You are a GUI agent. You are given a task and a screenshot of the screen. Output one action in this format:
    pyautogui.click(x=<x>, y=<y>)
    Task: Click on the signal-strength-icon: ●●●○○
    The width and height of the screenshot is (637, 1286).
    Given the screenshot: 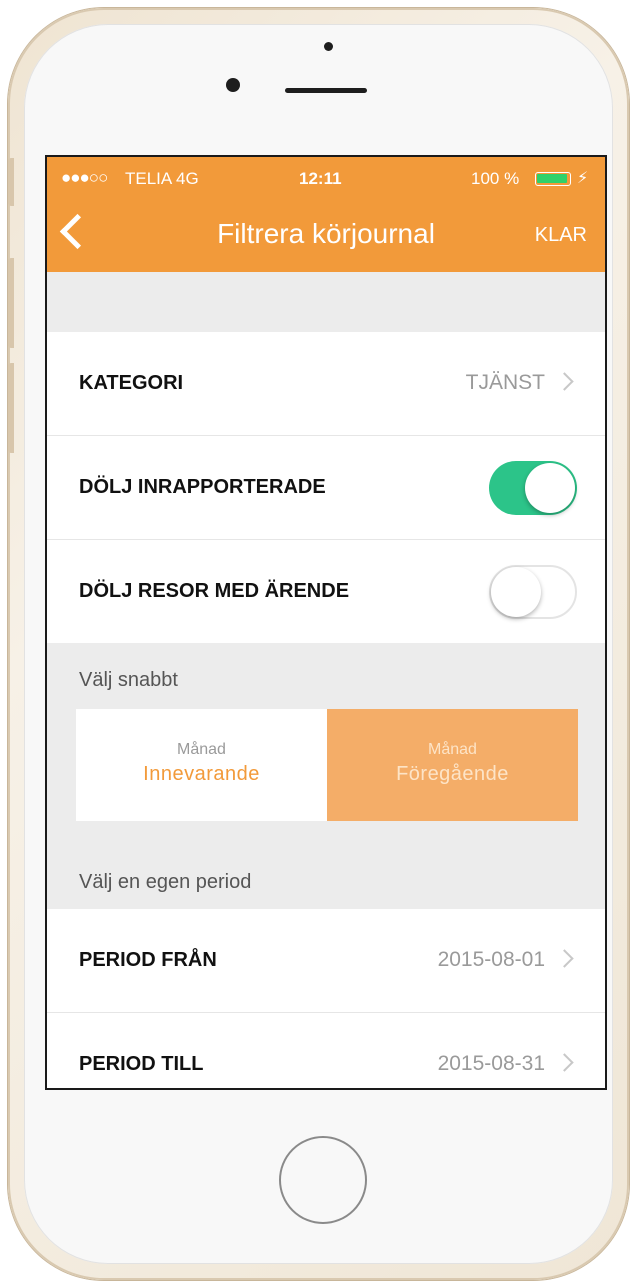 What is the action you would take?
    pyautogui.click(x=84, y=177)
    